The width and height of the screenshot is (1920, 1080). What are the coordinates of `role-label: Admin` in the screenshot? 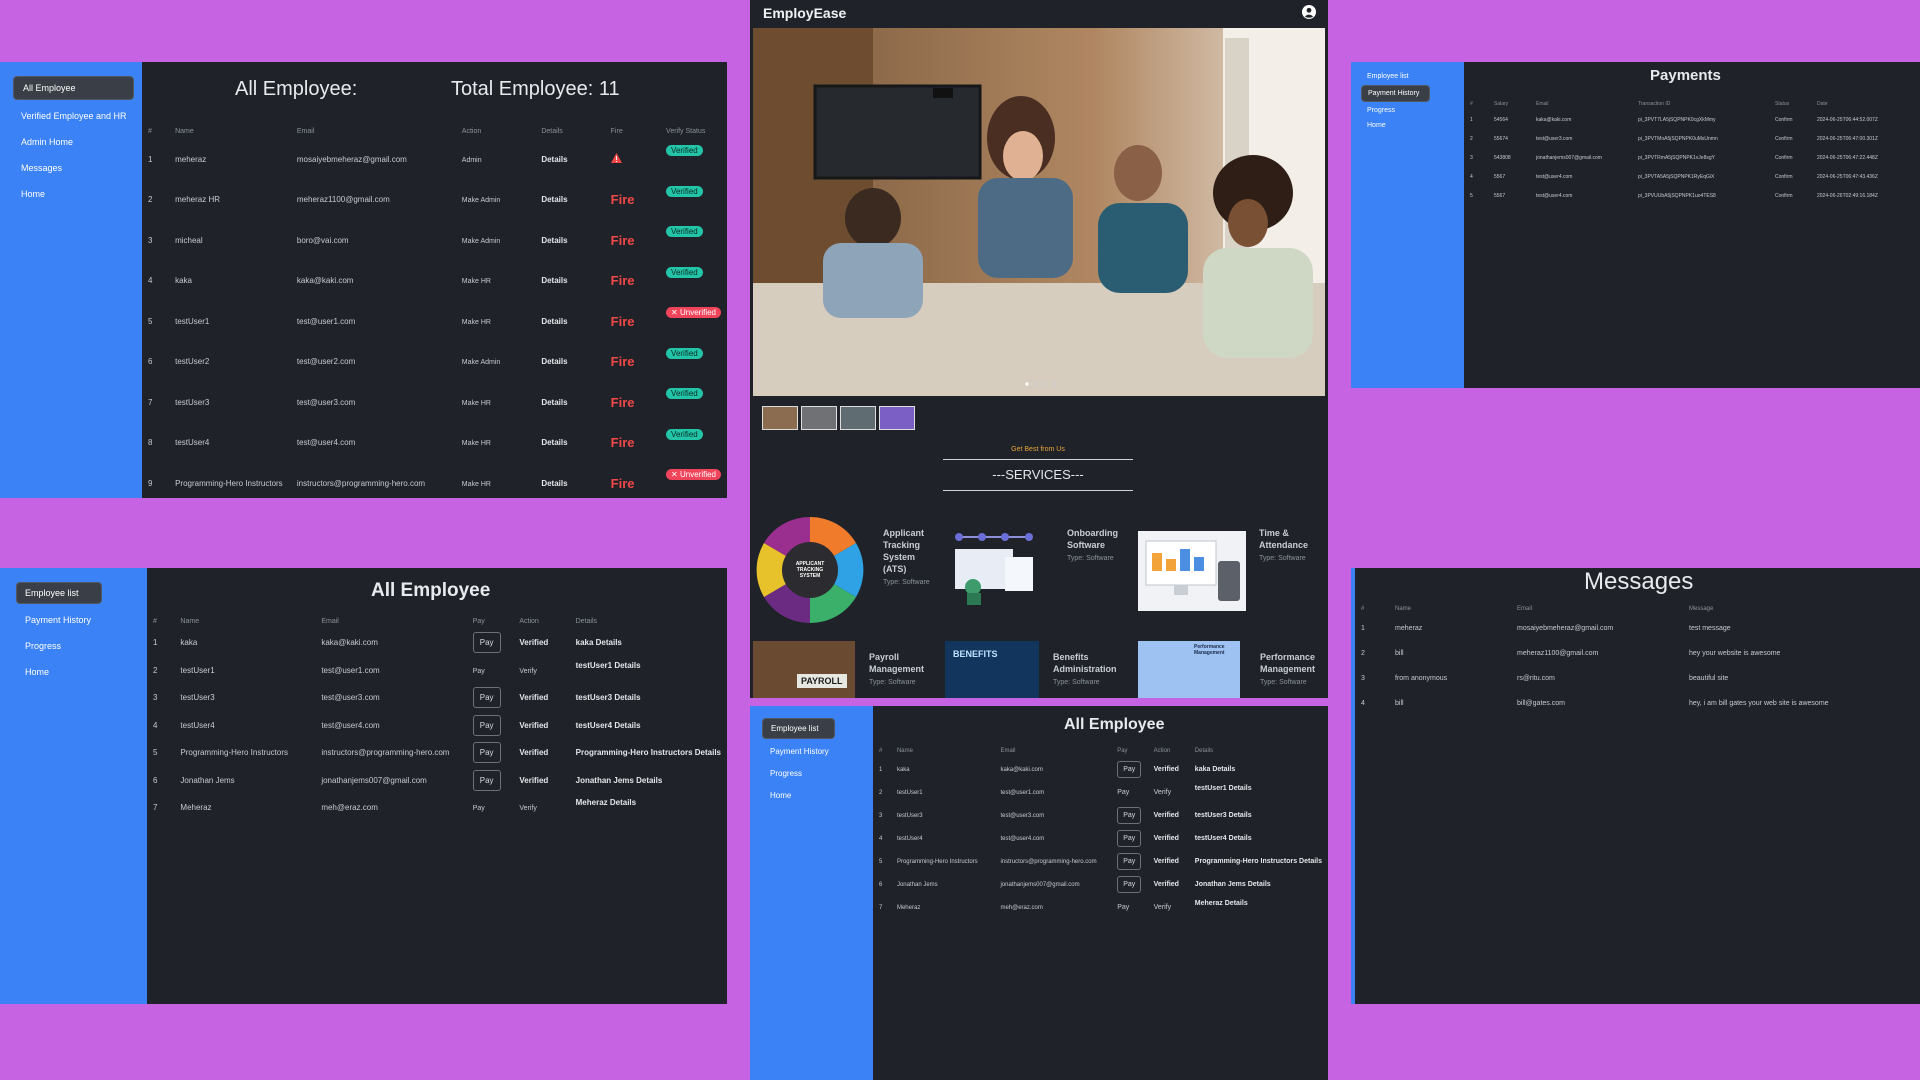 It's located at (471, 160).